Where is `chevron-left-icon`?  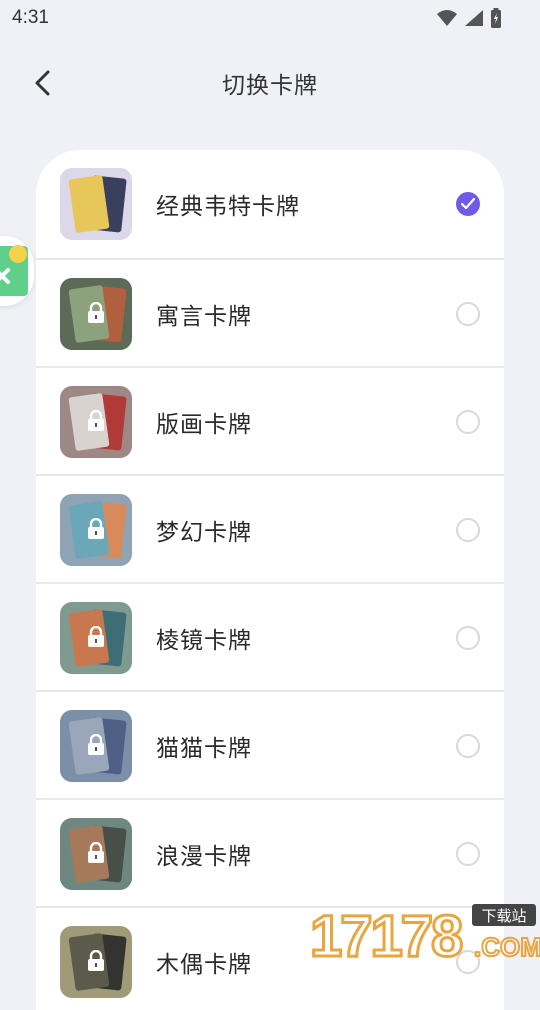 chevron-left-icon is located at coordinates (42, 83).